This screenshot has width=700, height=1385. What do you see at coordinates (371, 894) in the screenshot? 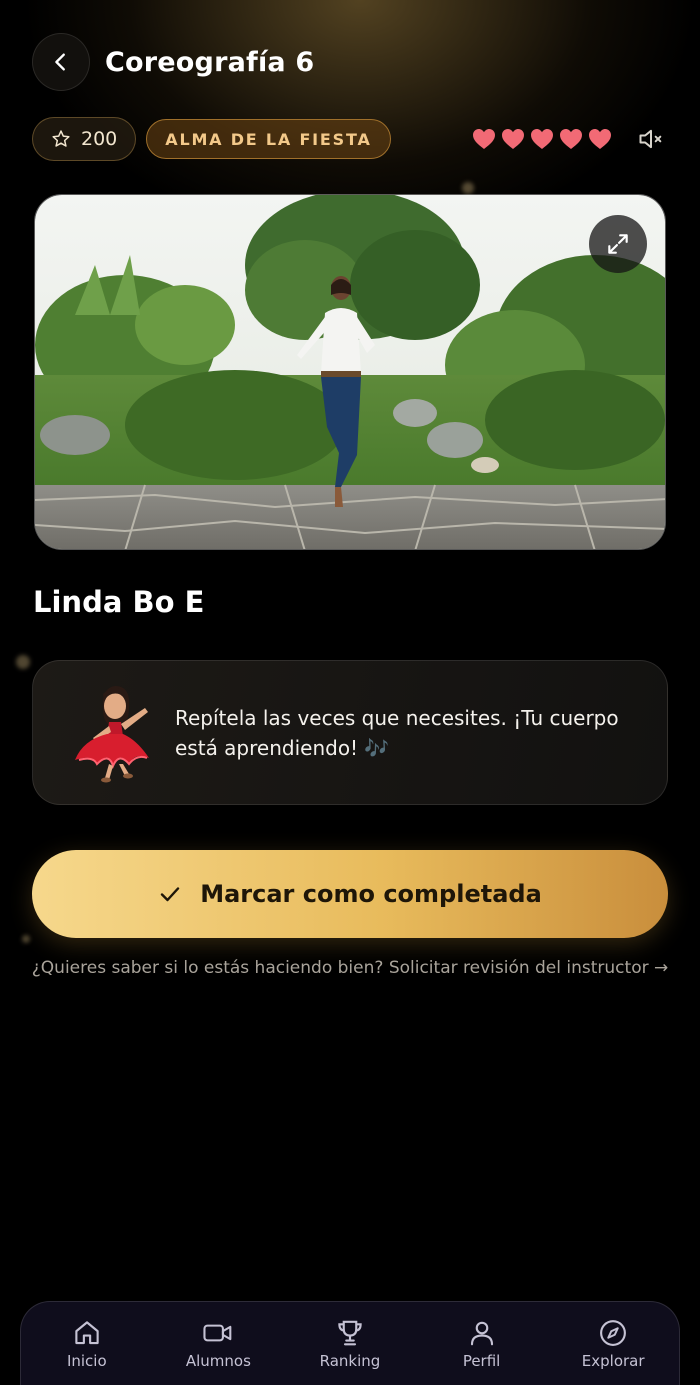
I see `mark-complete-label: Marcar como completada` at bounding box center [371, 894].